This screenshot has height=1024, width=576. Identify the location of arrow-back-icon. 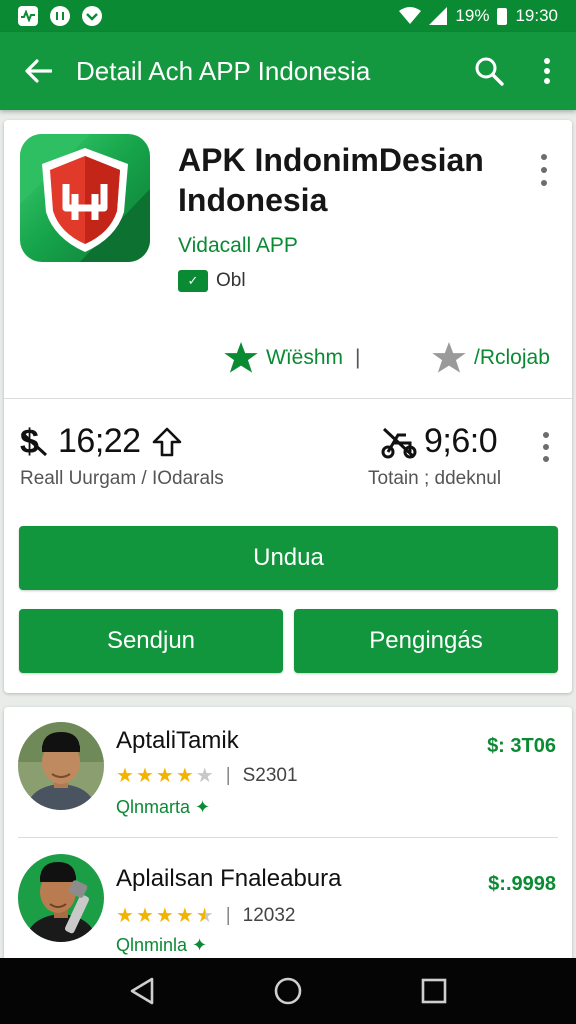
(38, 71).